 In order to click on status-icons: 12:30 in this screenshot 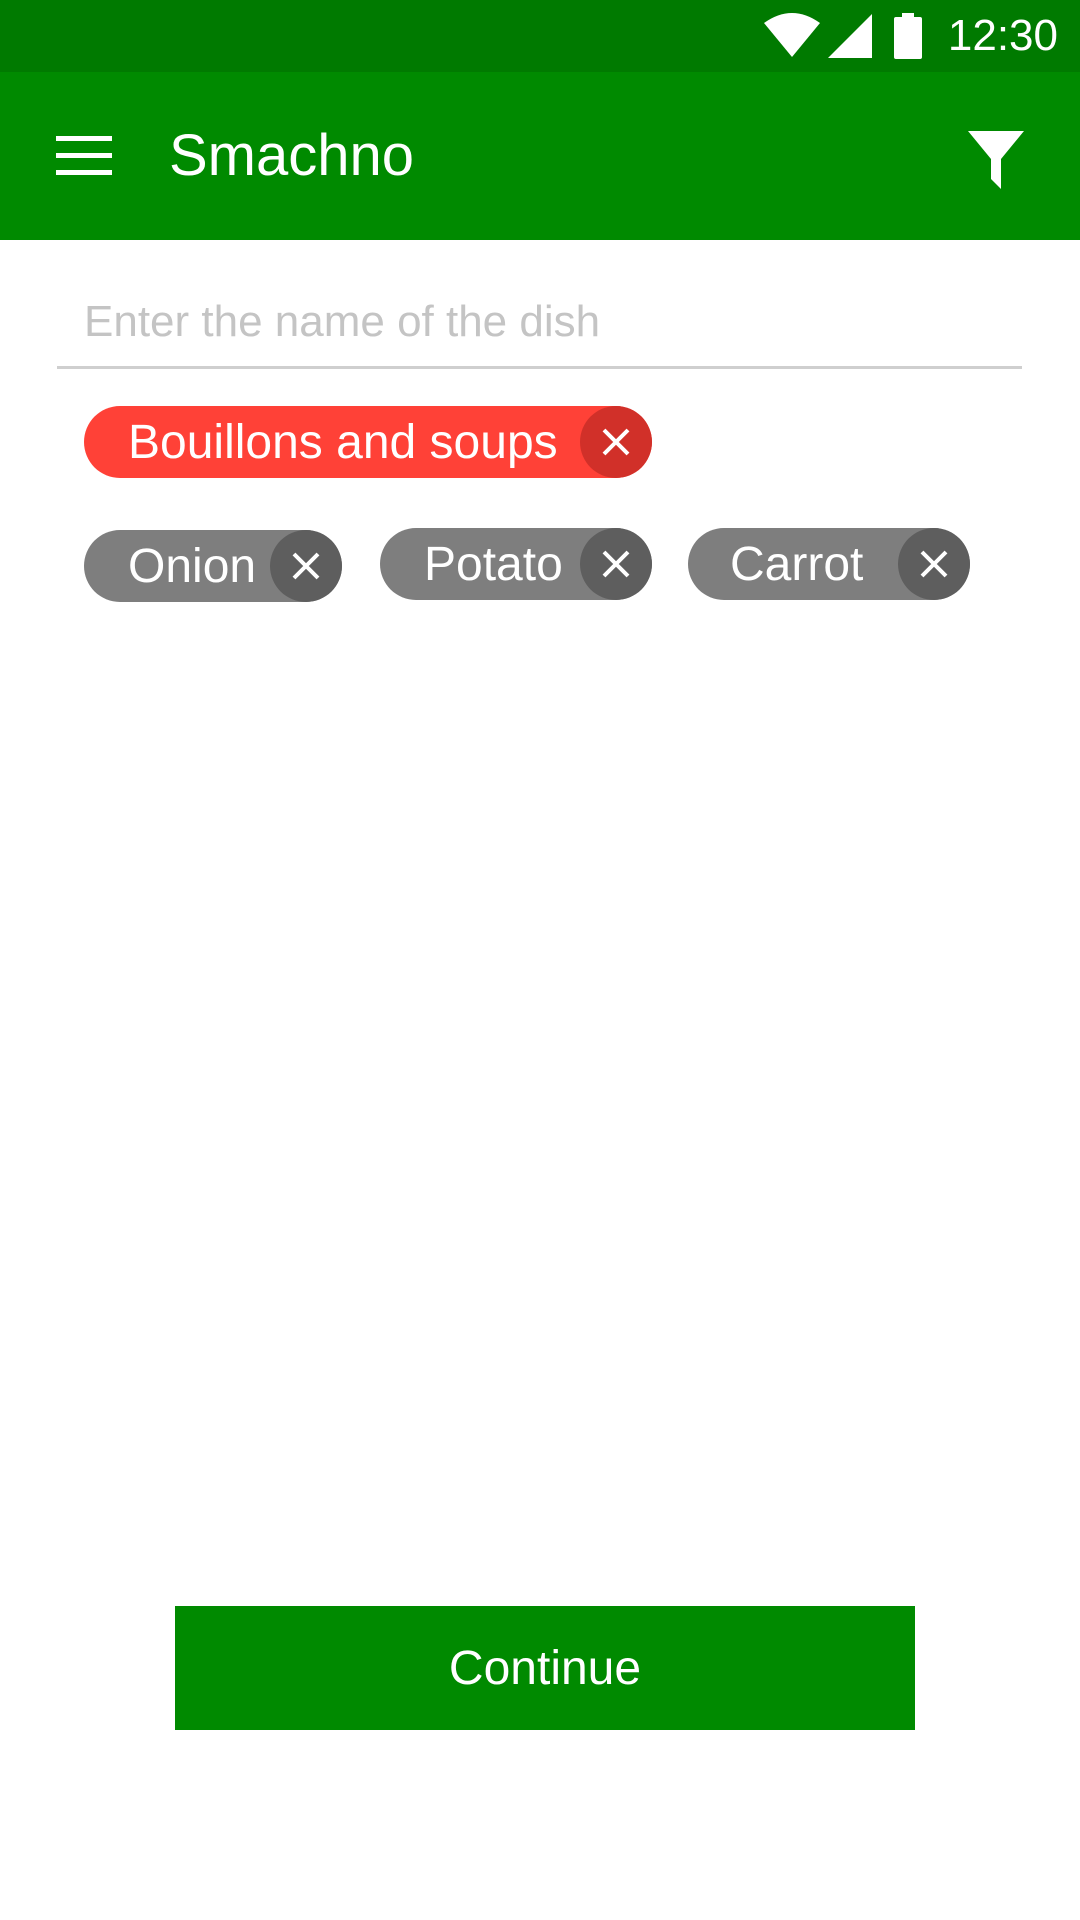, I will do `click(910, 36)`.